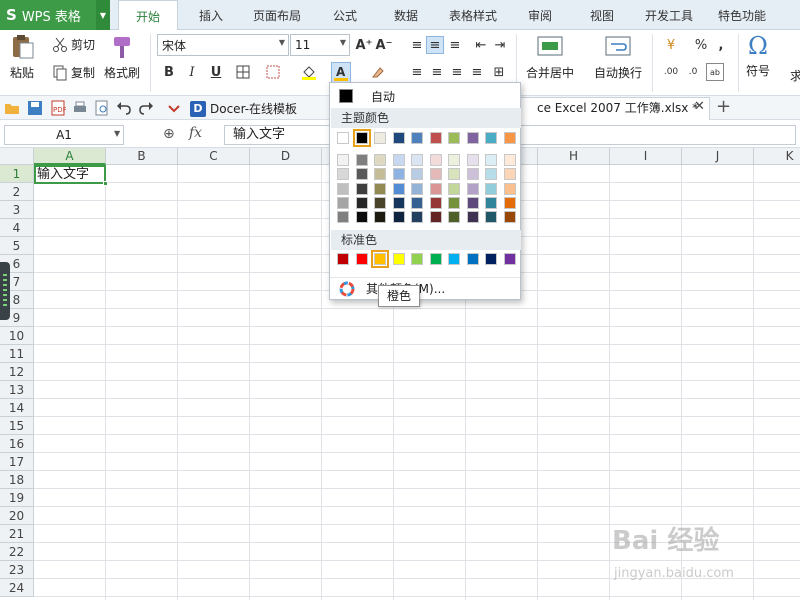 The image size is (800, 600). I want to click on increase-decimal-icon: .00, so click(671, 72).